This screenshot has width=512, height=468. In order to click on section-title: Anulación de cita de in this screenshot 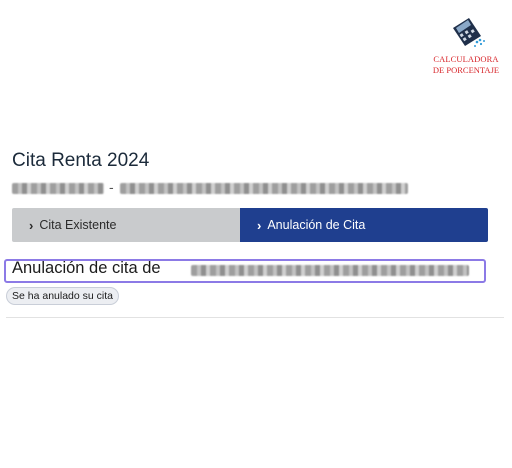, I will do `click(86, 268)`.